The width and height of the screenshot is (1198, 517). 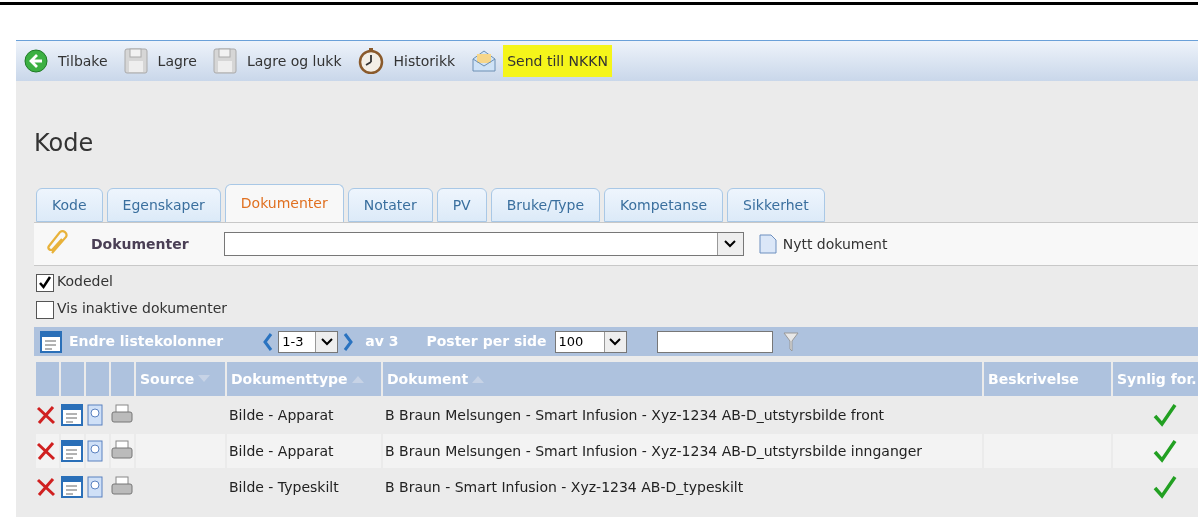 I want to click on table-edit-icon, so click(x=51, y=341).